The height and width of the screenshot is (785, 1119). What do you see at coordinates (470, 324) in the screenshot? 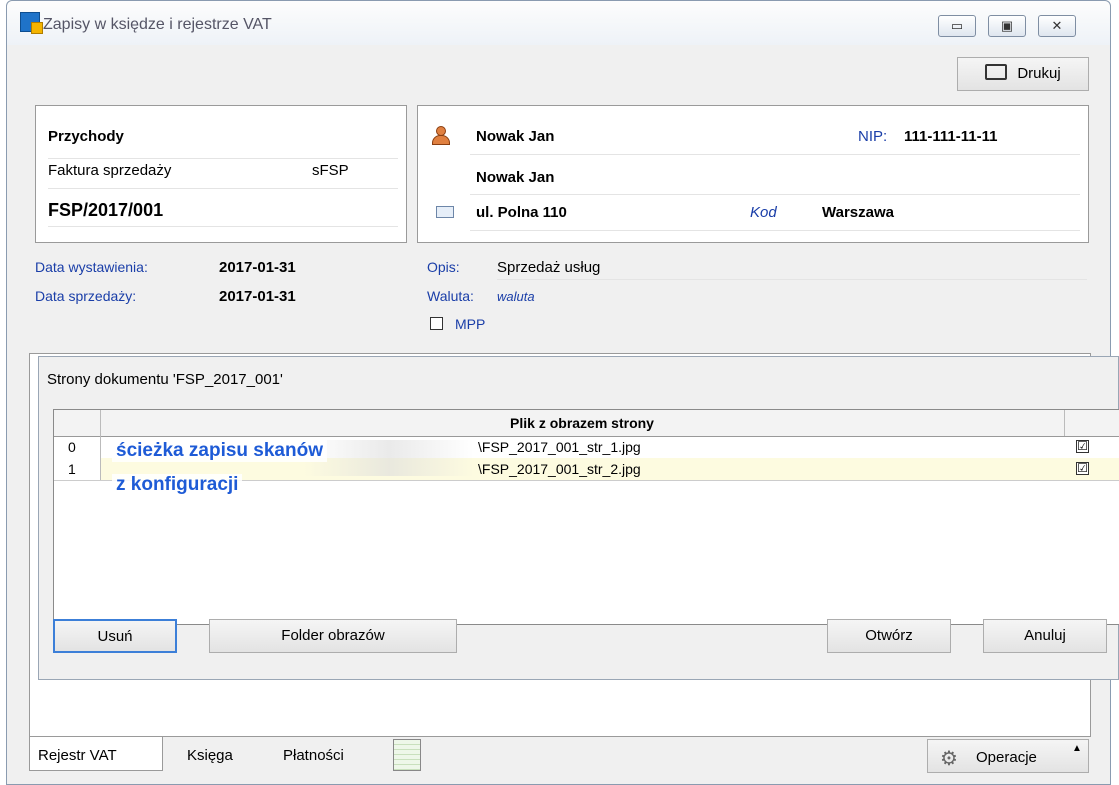
I see `mpp-label: MPP` at bounding box center [470, 324].